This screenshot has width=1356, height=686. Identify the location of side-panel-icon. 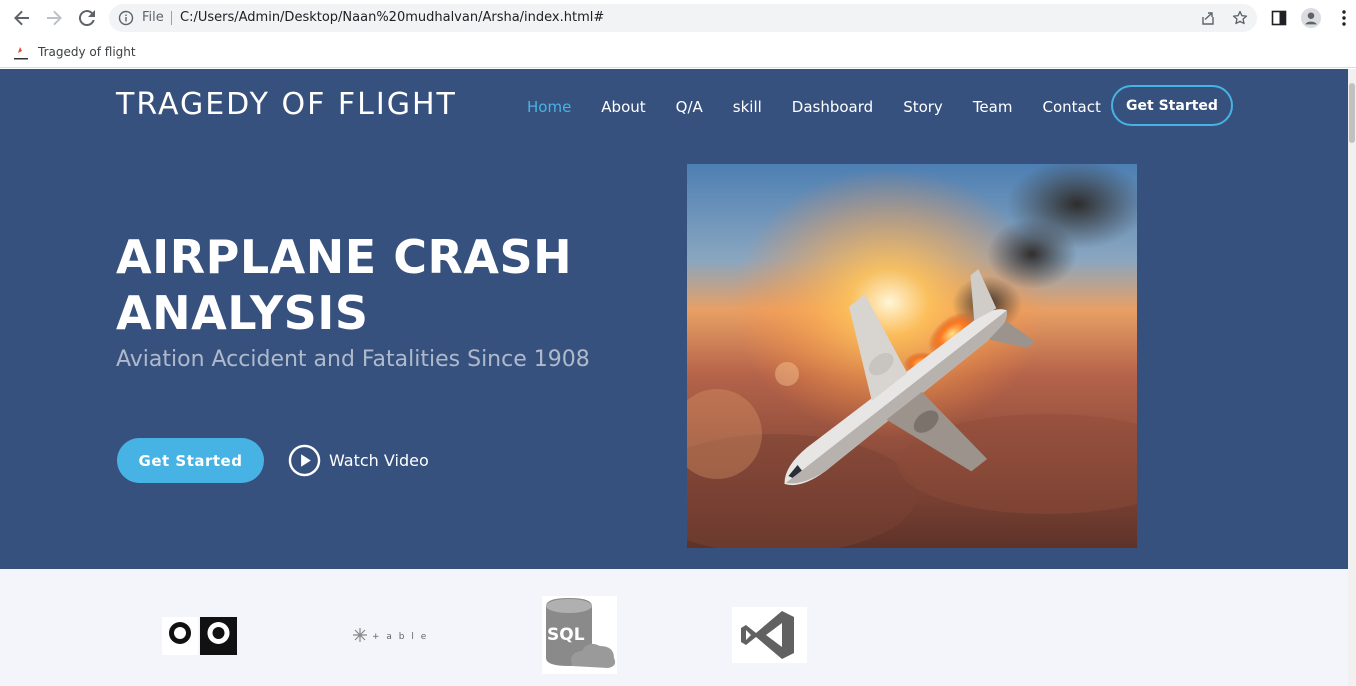
(1279, 18).